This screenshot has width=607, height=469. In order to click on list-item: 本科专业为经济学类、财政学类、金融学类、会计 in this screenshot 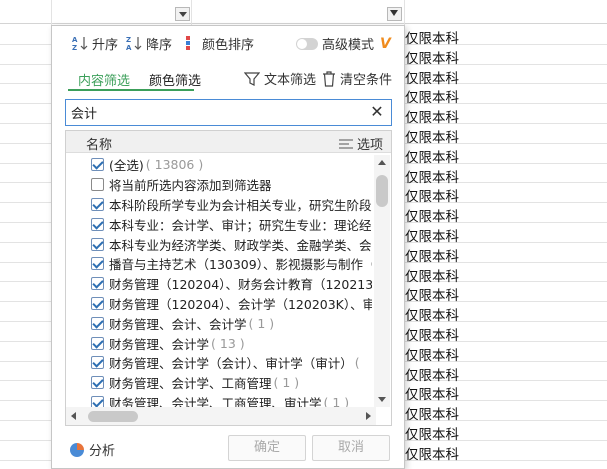, I will do `click(219, 244)`.